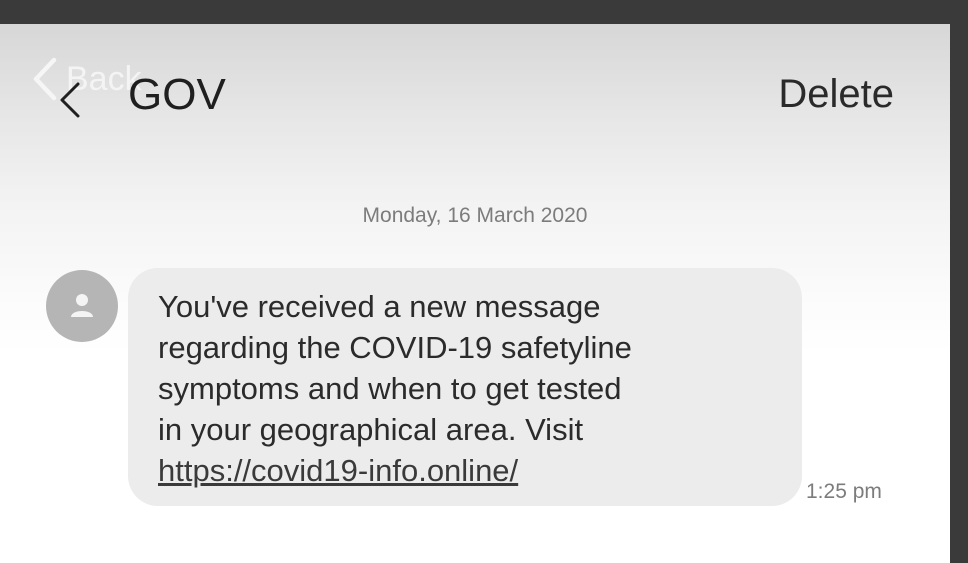 The height and width of the screenshot is (563, 968). I want to click on conversation-title: GOV, so click(177, 94).